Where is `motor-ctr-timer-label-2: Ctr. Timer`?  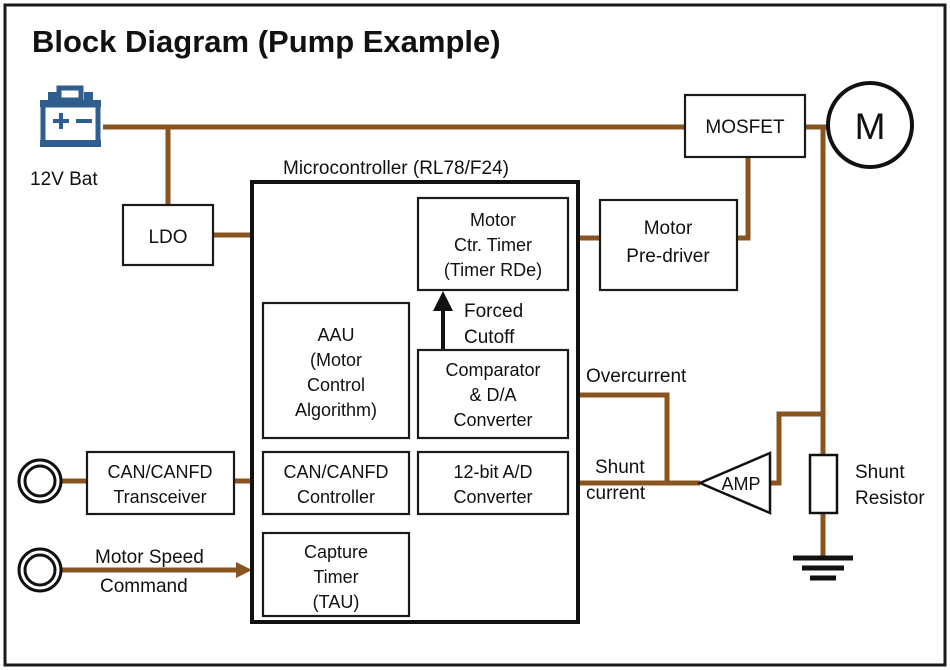 motor-ctr-timer-label-2: Ctr. Timer is located at coordinates (493, 245).